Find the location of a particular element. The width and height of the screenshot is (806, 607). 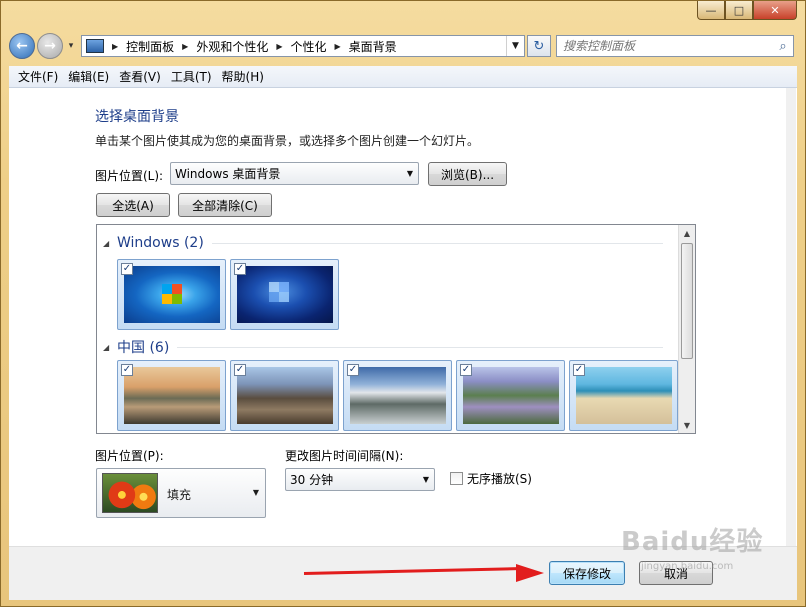

wallpaper-thumb-beach: ✓ is located at coordinates (623, 395).